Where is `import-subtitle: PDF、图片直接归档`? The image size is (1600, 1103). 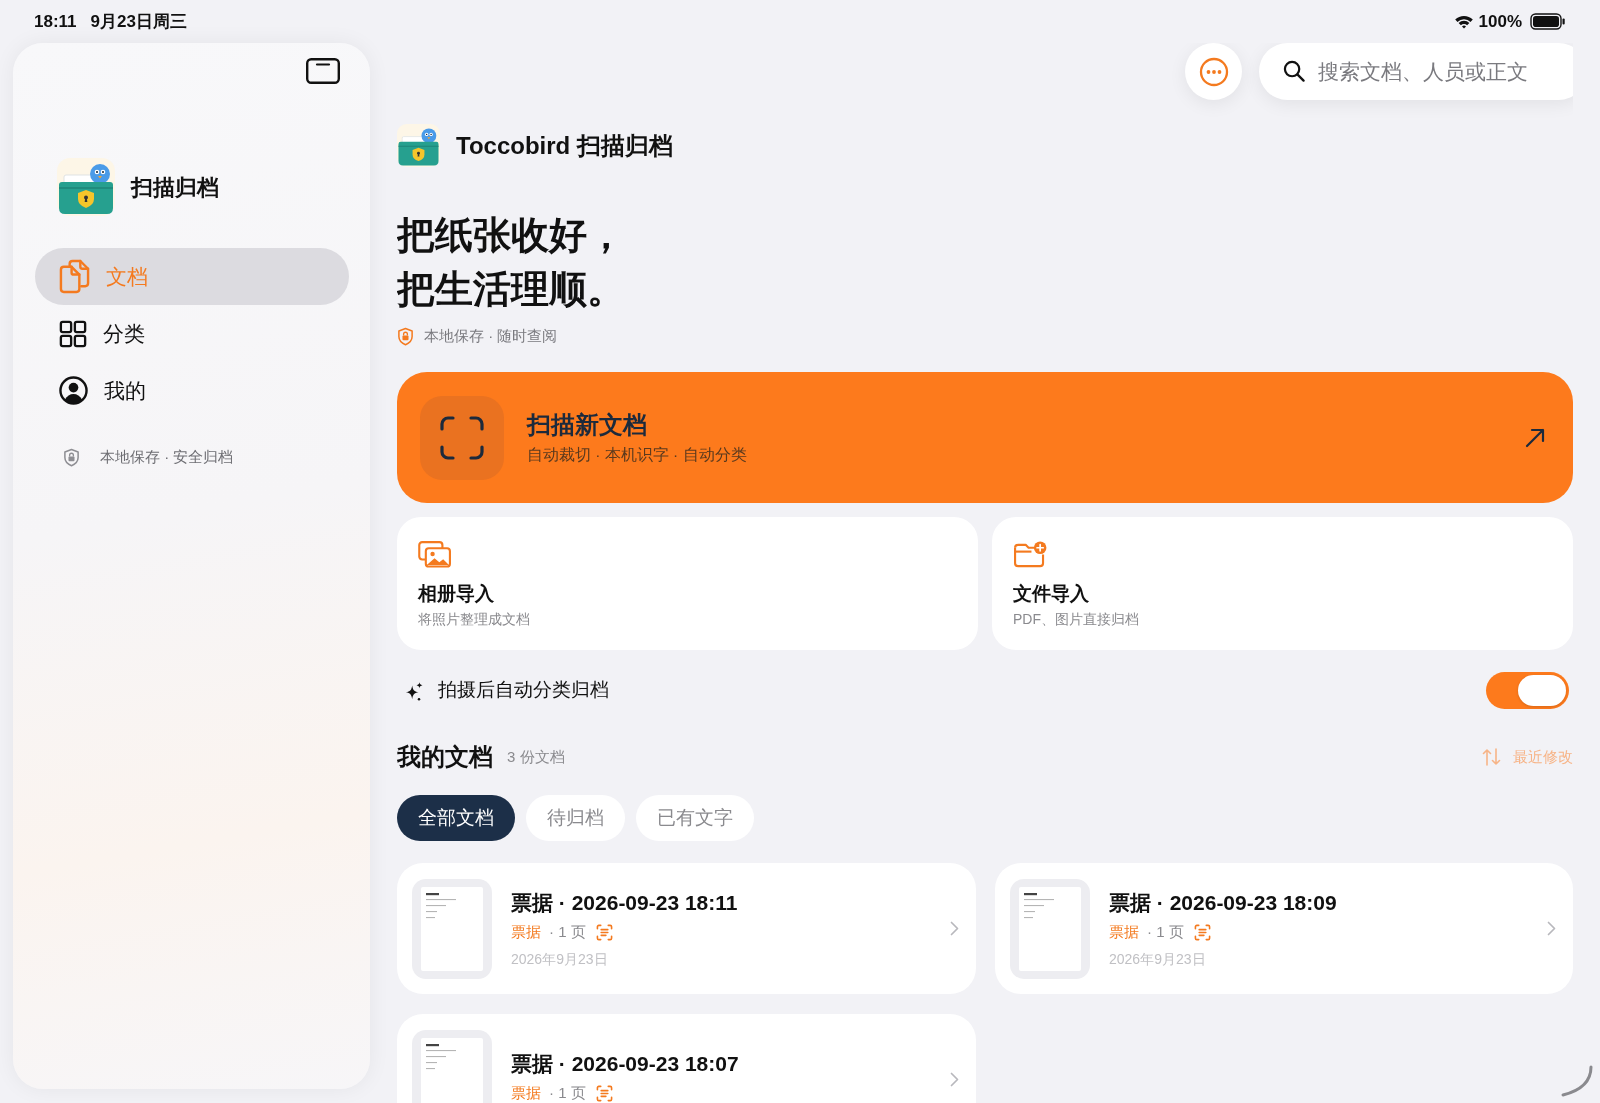
import-subtitle: PDF、图片直接归档 is located at coordinates (1076, 619).